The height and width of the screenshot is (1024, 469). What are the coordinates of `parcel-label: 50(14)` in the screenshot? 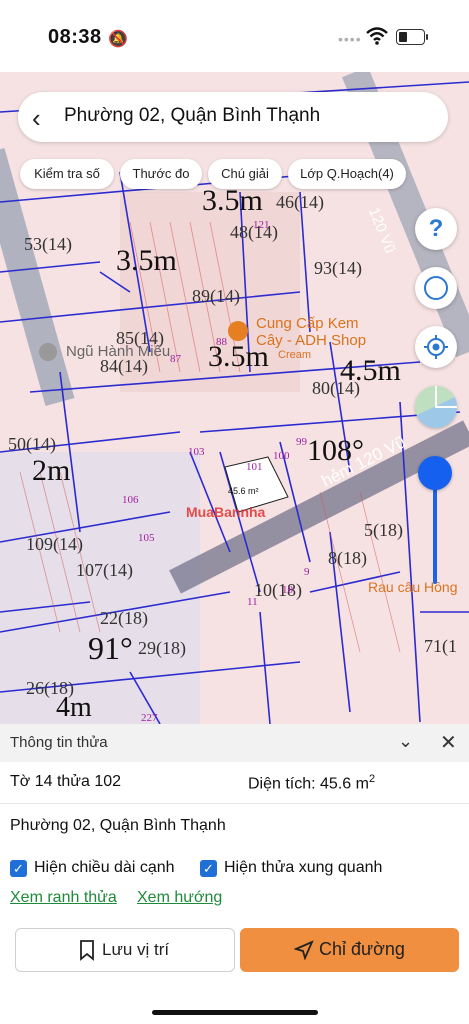 It's located at (32, 444).